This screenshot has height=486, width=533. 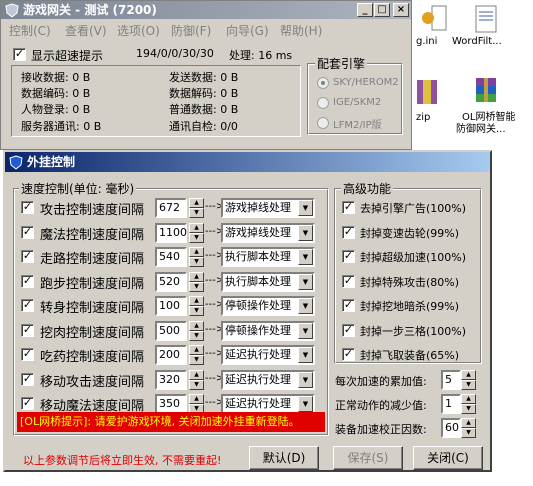 What do you see at coordinates (301, 30) in the screenshot?
I see `menu-help: 帮助(H)` at bounding box center [301, 30].